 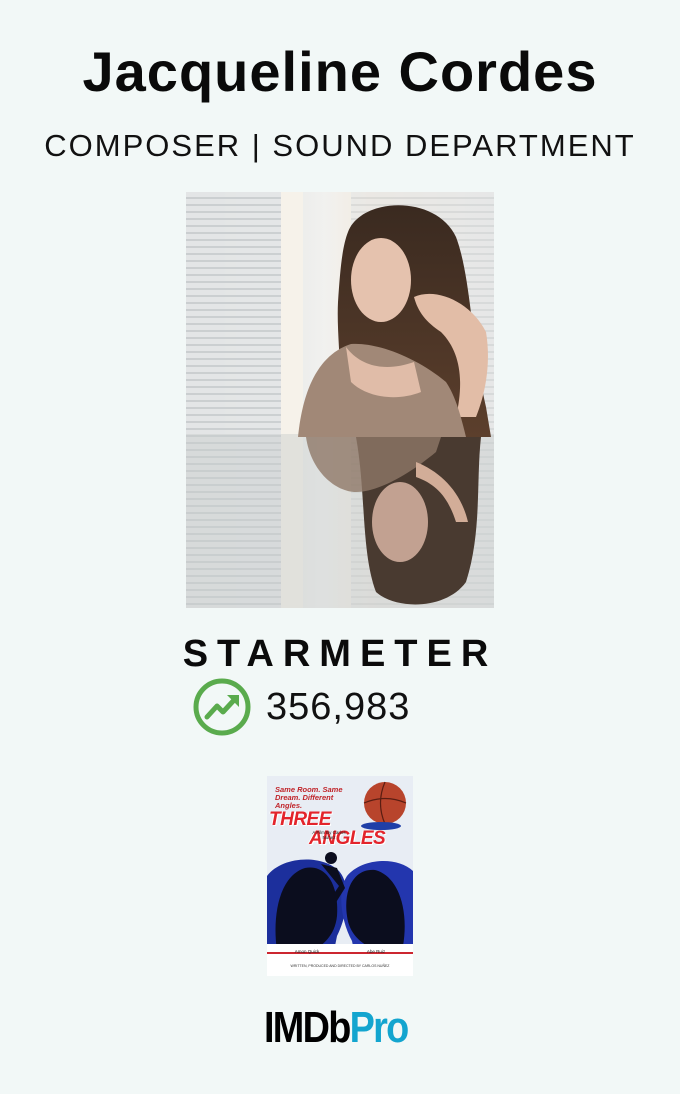 What do you see at coordinates (307, 951) in the screenshot?
I see `poster-cast-name: Amon Quick` at bounding box center [307, 951].